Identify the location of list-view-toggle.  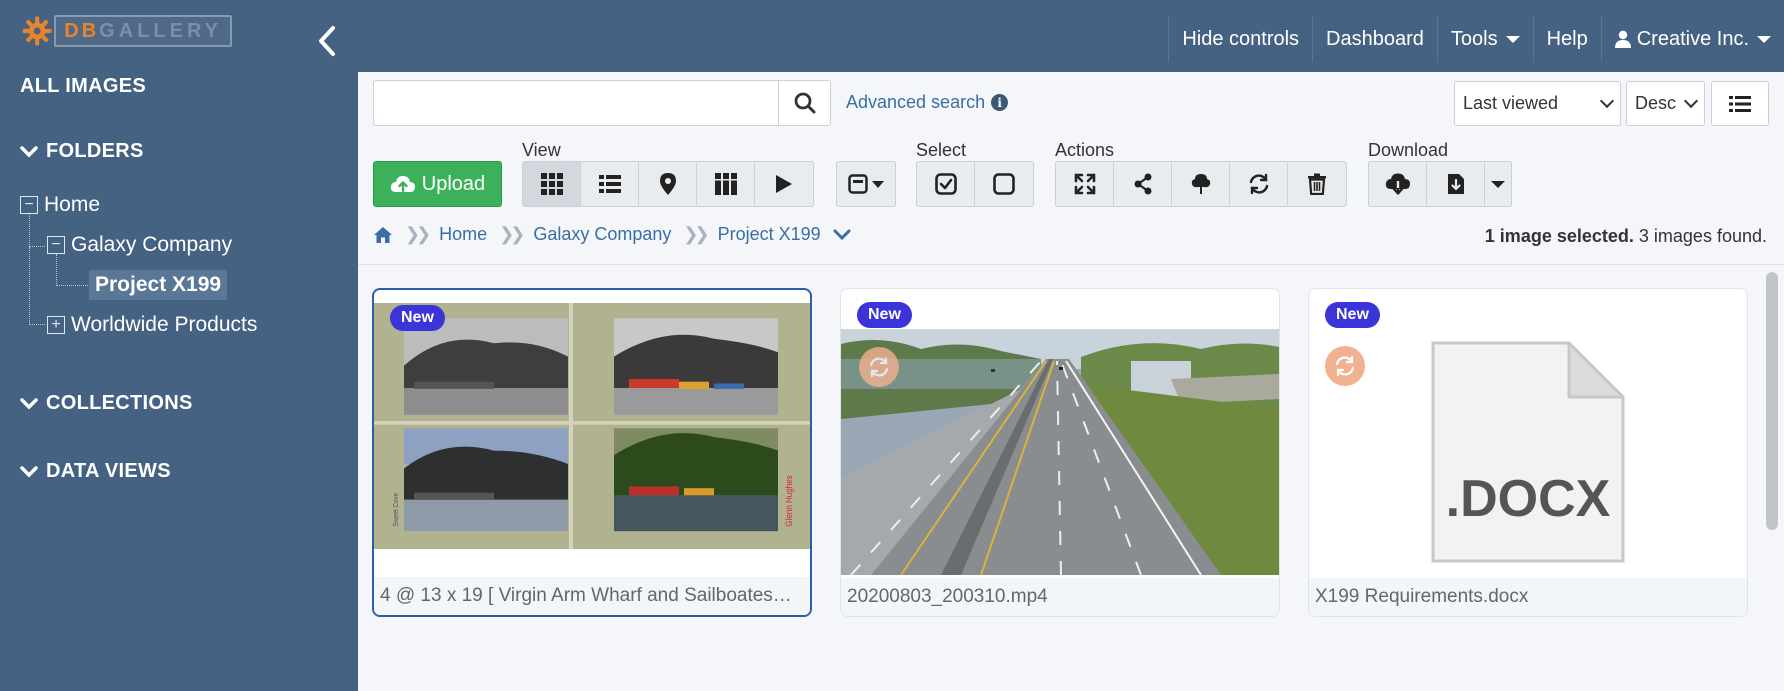
(1740, 103).